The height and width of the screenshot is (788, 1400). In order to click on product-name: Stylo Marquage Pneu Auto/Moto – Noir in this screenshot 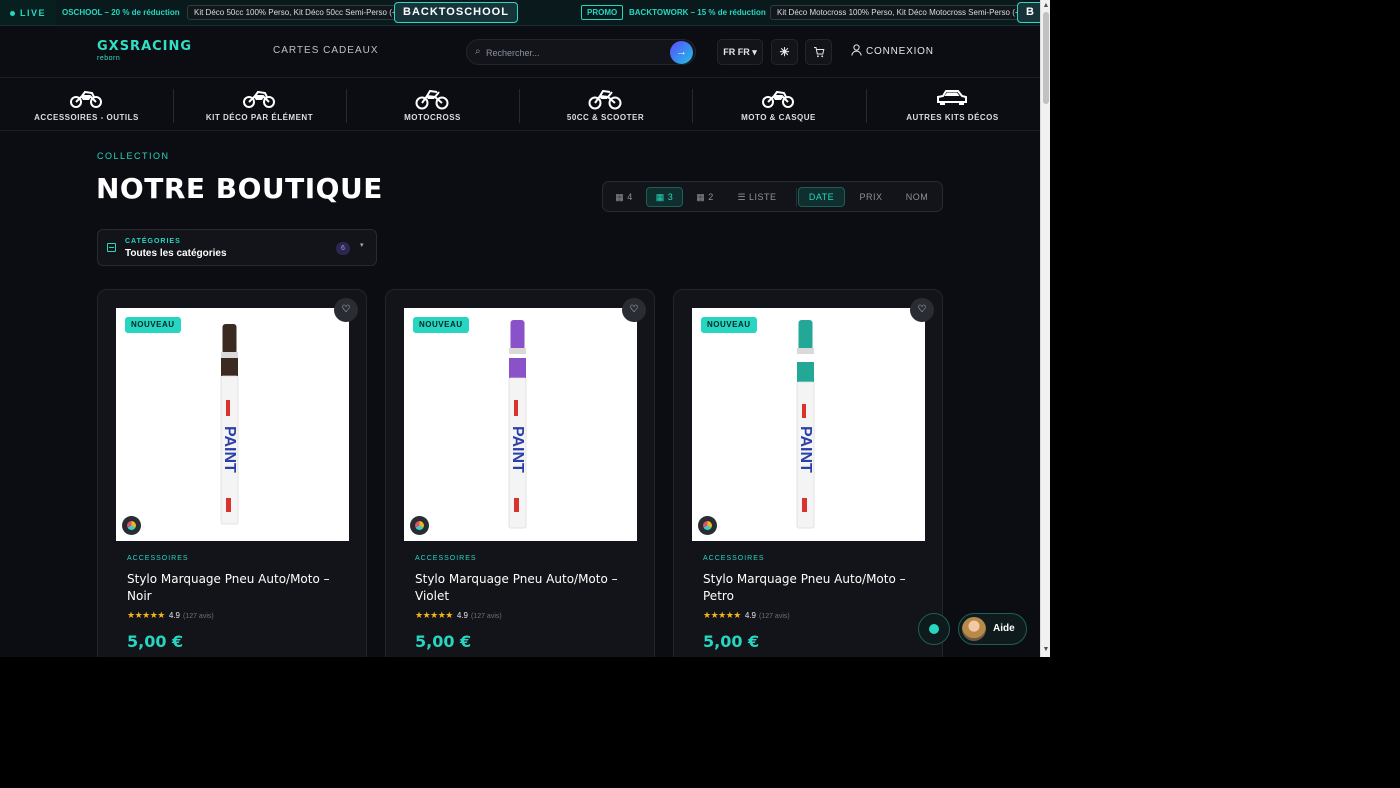, I will do `click(237, 588)`.